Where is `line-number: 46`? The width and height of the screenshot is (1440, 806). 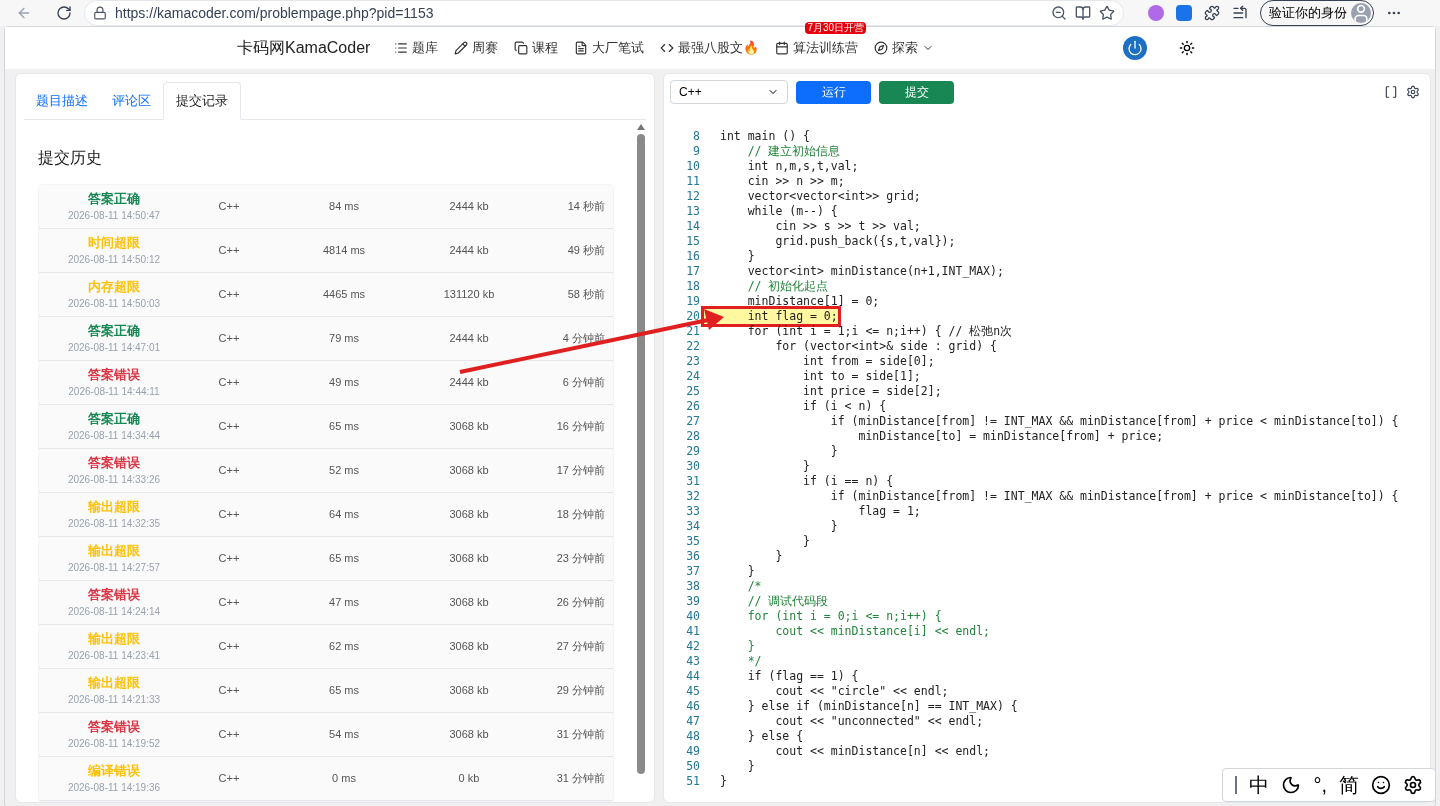 line-number: 46 is located at coordinates (693, 706).